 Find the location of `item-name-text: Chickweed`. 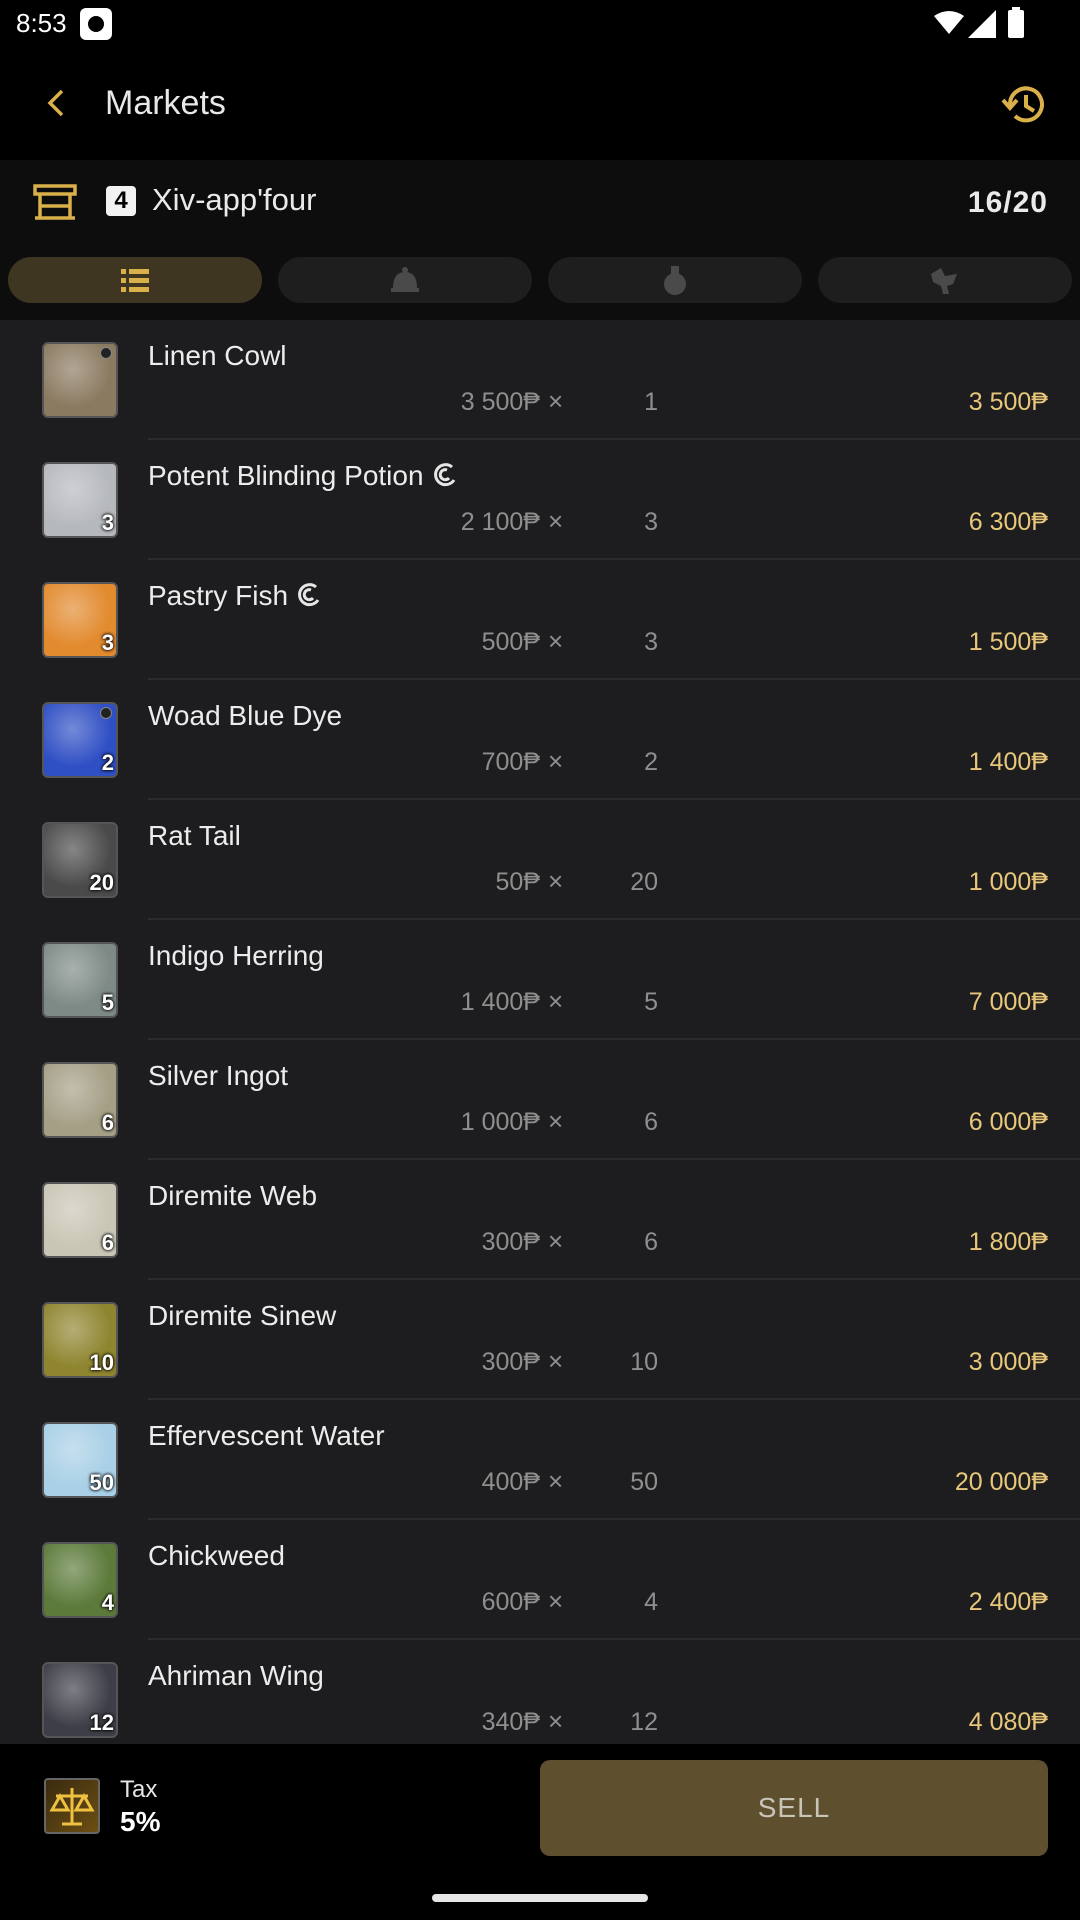

item-name-text: Chickweed is located at coordinates (216, 1555).